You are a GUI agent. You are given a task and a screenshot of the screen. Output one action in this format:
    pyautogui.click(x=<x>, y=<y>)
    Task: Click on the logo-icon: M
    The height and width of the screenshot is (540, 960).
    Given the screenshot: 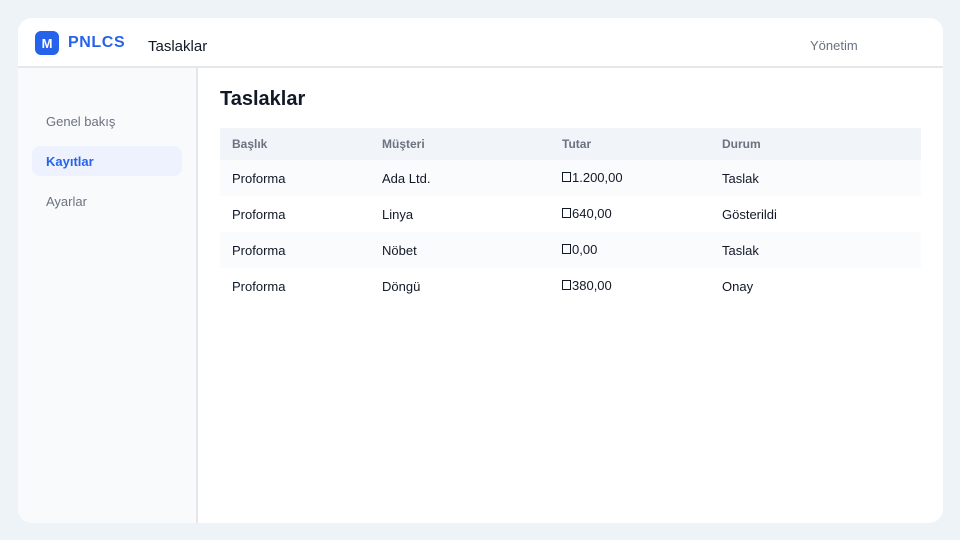 What is the action you would take?
    pyautogui.click(x=47, y=43)
    